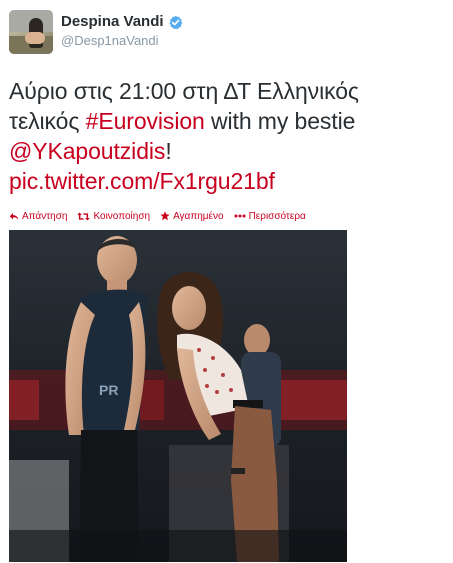  Describe the element at coordinates (108, 390) in the screenshot. I see `svg-text: PR` at that location.